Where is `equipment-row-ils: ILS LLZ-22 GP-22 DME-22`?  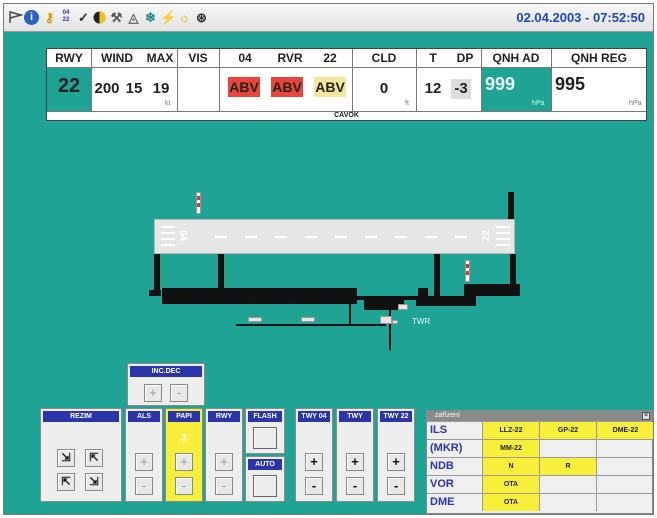
equipment-row-ils: ILS LLZ-22 GP-22 DME-22 is located at coordinates (540, 430).